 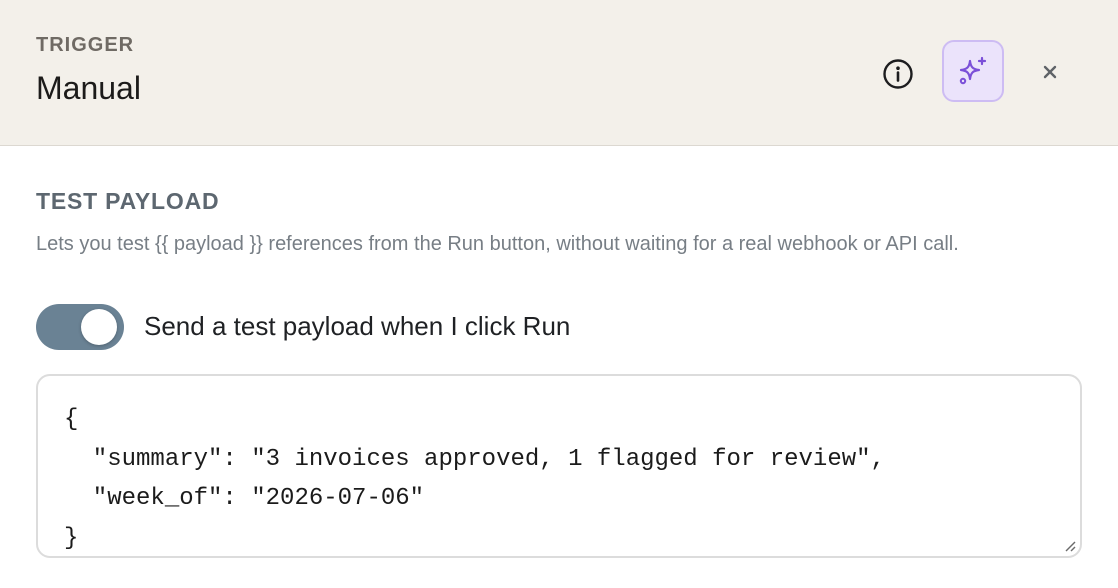 I want to click on ai-assist-button, so click(x=973, y=71).